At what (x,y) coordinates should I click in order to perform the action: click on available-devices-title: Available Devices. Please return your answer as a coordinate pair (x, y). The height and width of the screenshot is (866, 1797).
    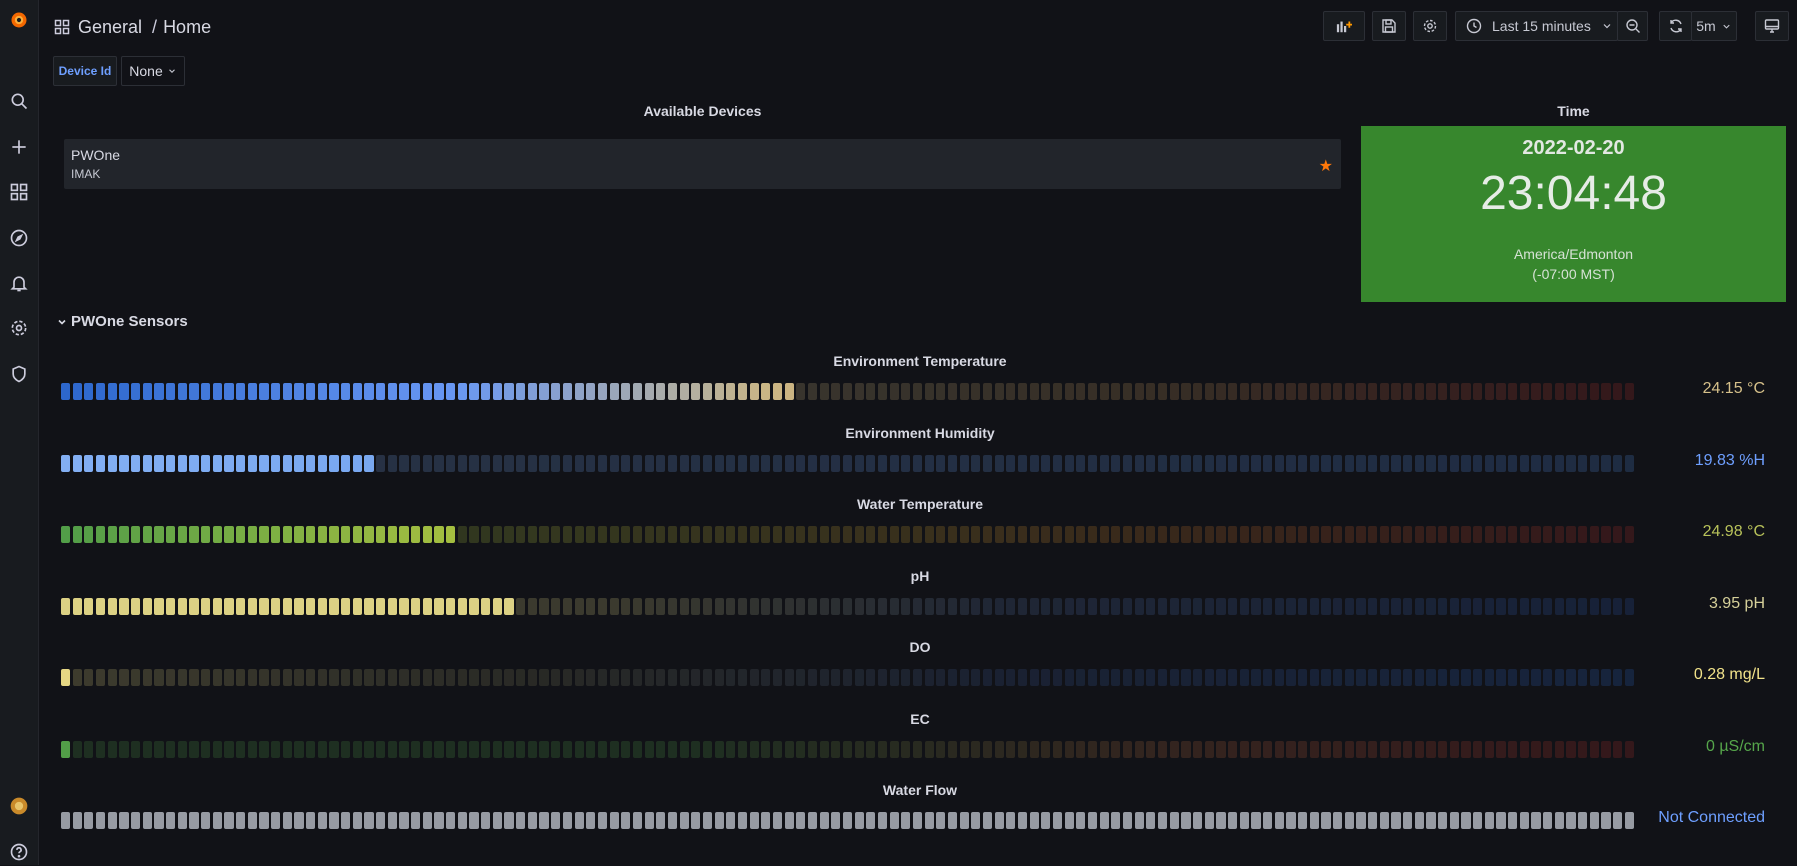
    Looking at the image, I should click on (702, 111).